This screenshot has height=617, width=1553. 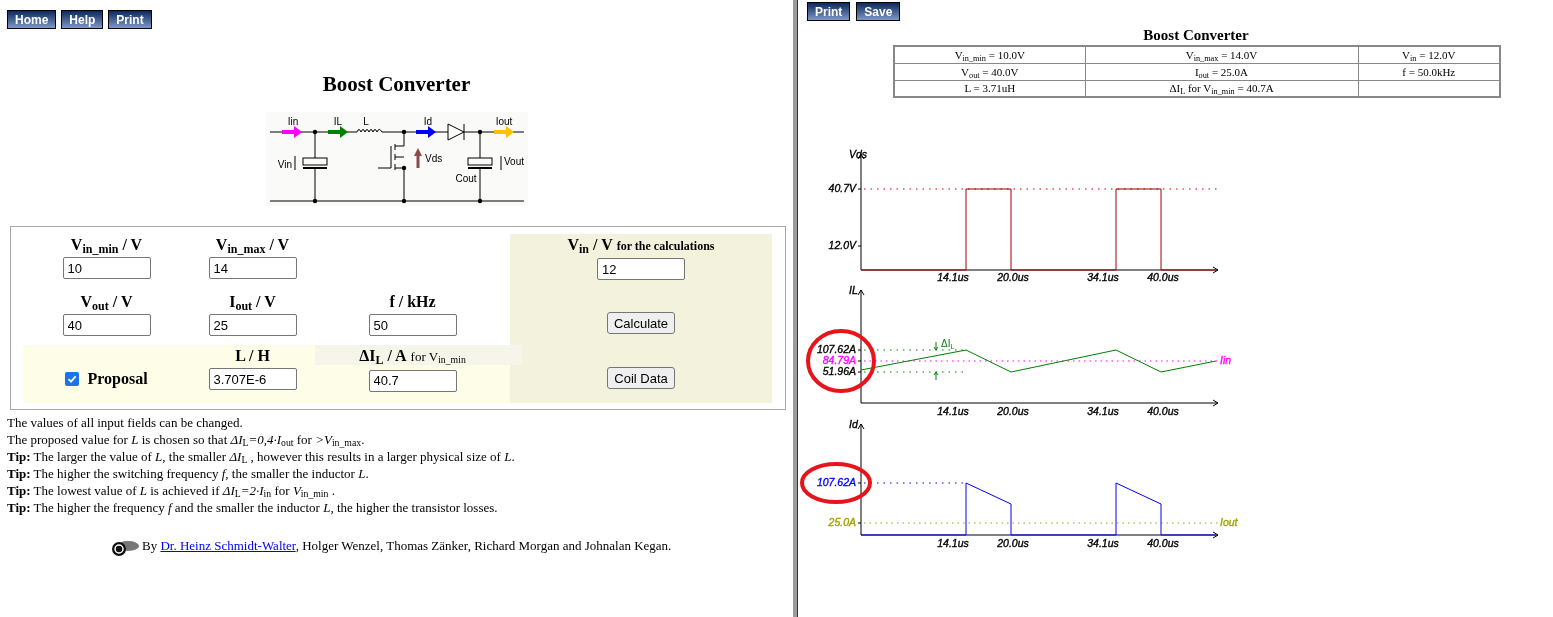 I want to click on field-label: V$_{in}$ / V, so click(x=590, y=245).